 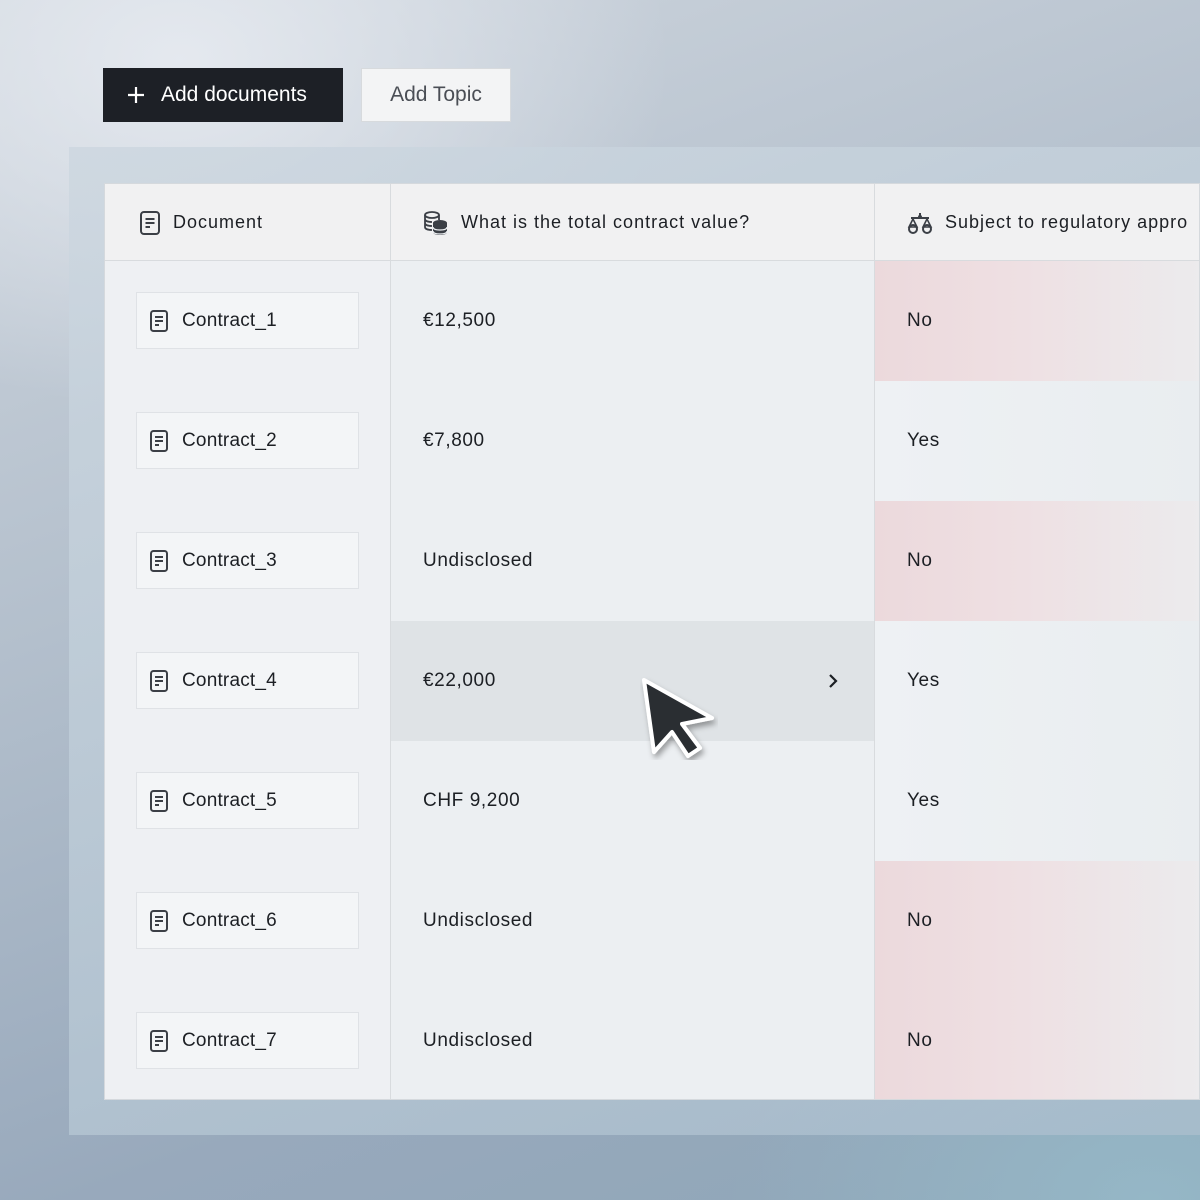 I want to click on table-row: Contract_1 €12,500 No, so click(x=652, y=321).